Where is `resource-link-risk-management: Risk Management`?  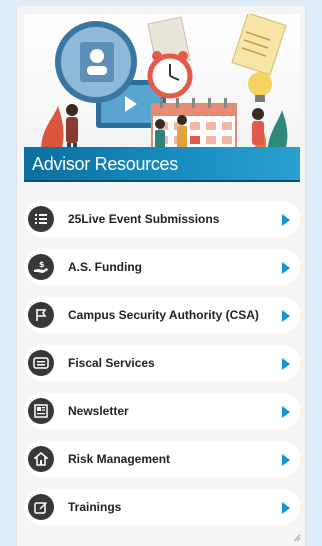 resource-link-risk-management: Risk Management is located at coordinates (162, 459).